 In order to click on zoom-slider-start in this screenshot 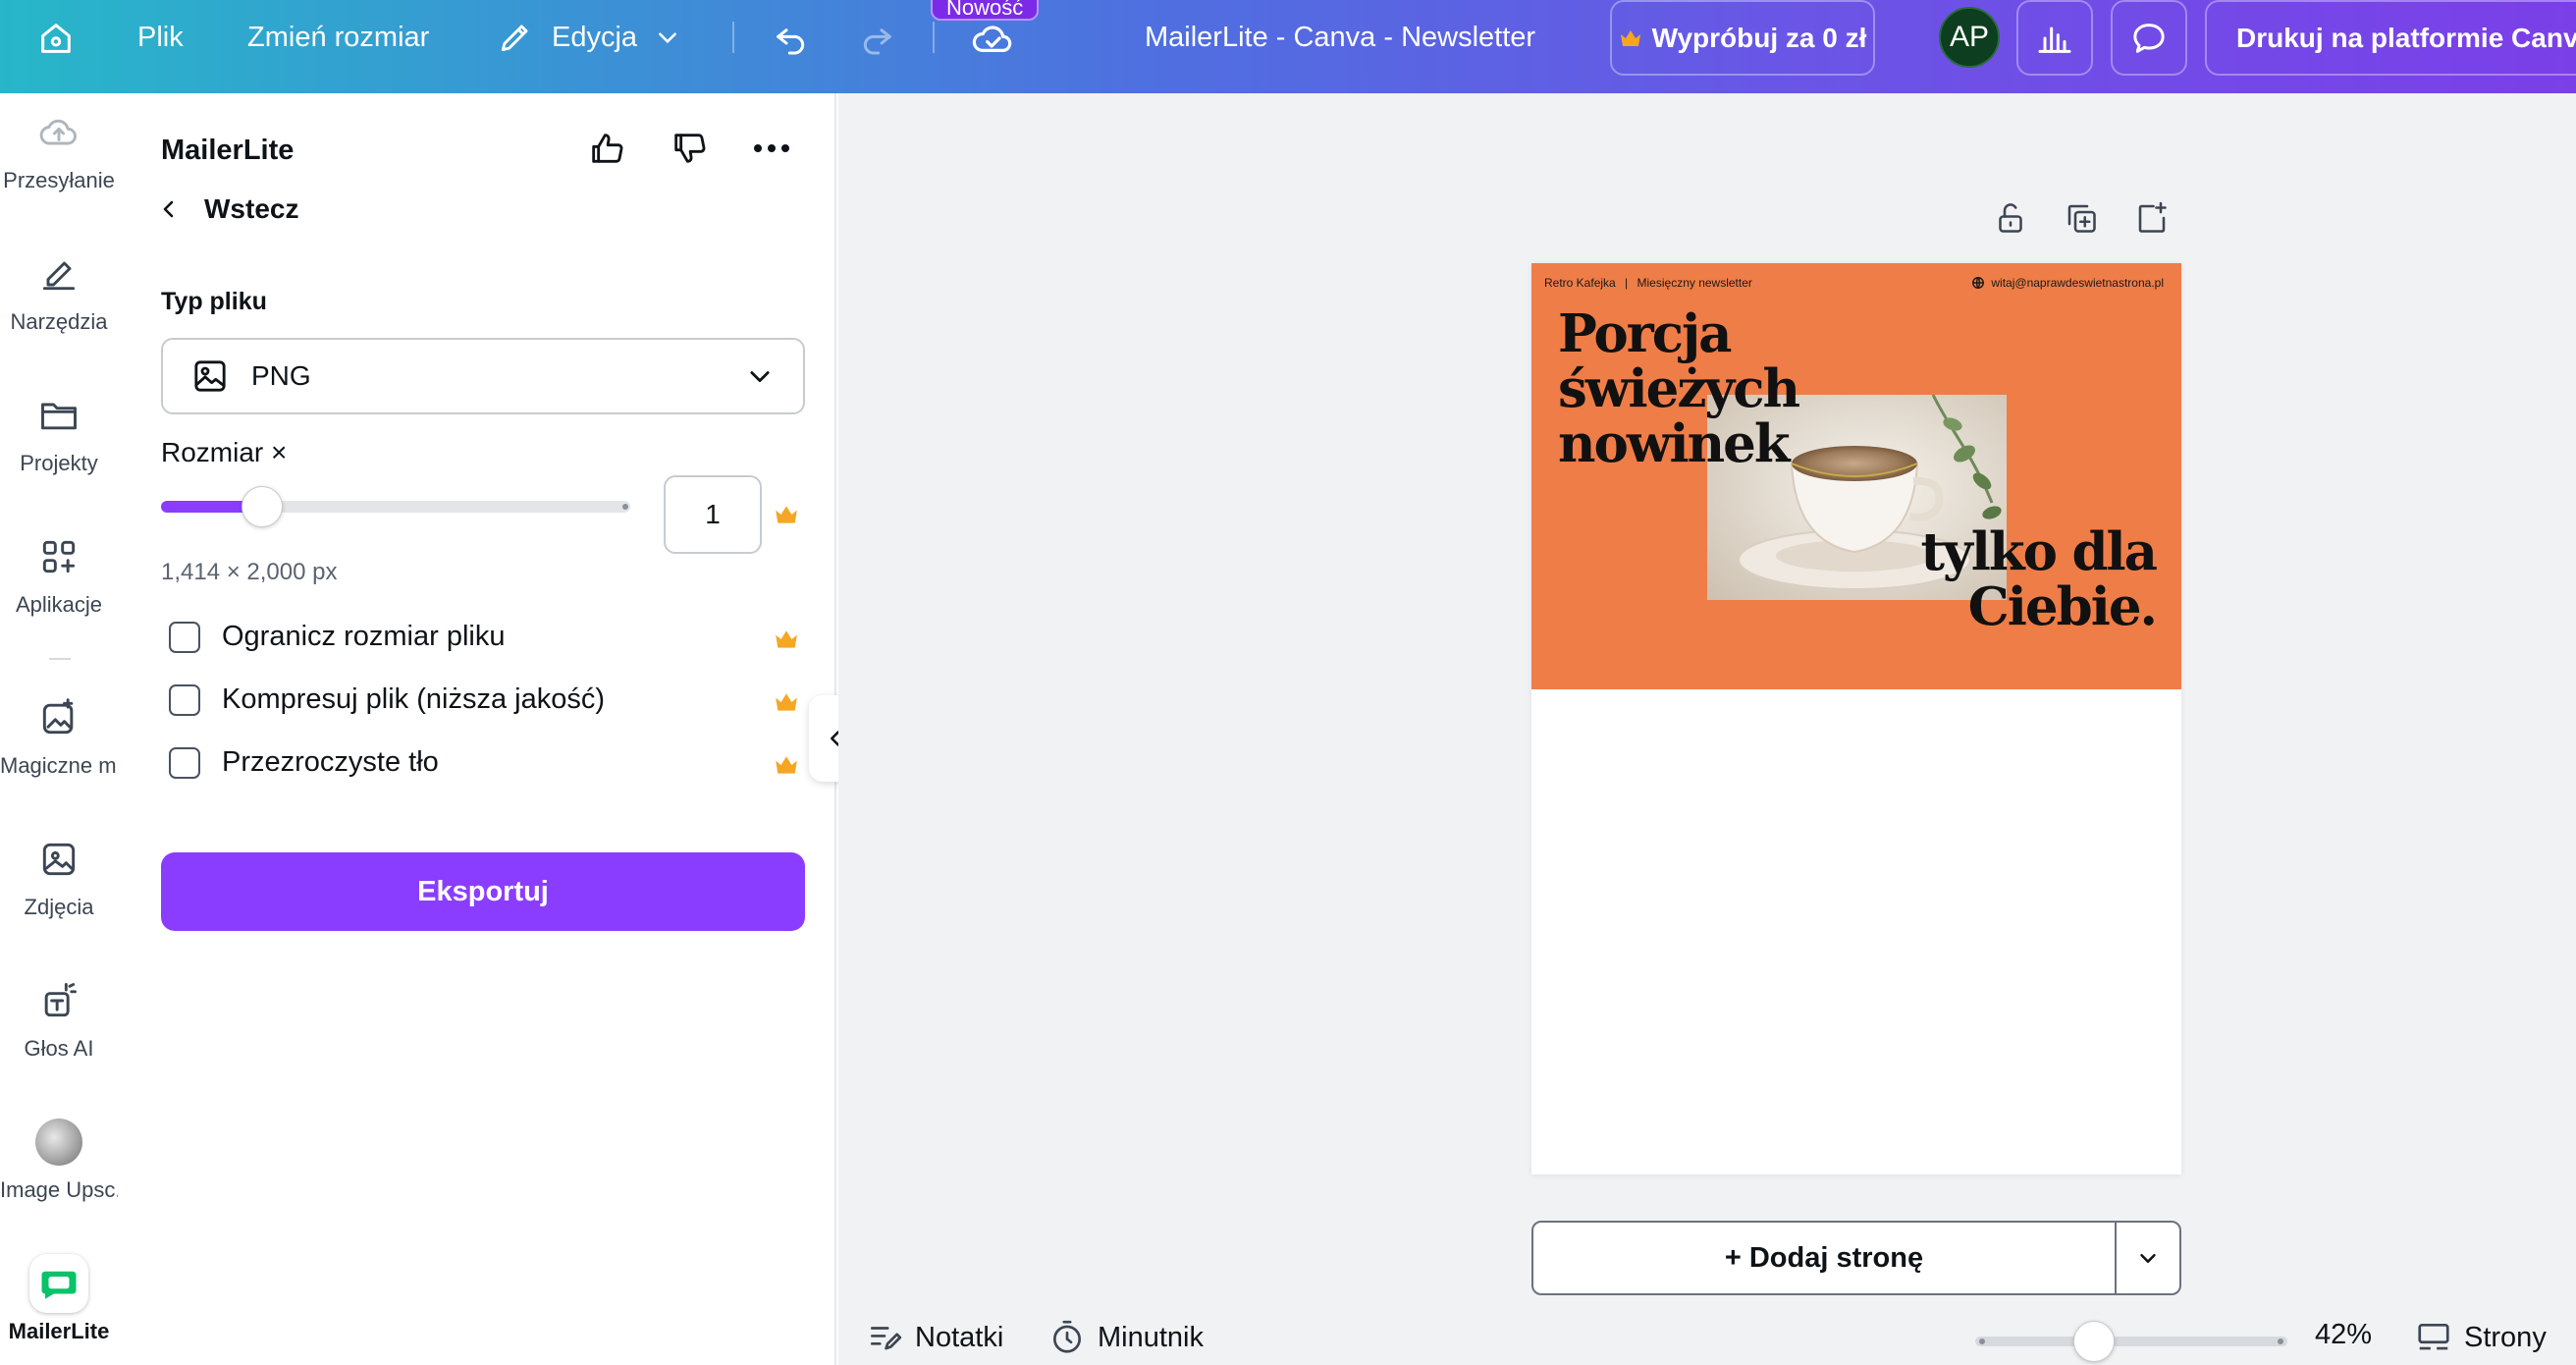, I will do `click(1982, 1341)`.